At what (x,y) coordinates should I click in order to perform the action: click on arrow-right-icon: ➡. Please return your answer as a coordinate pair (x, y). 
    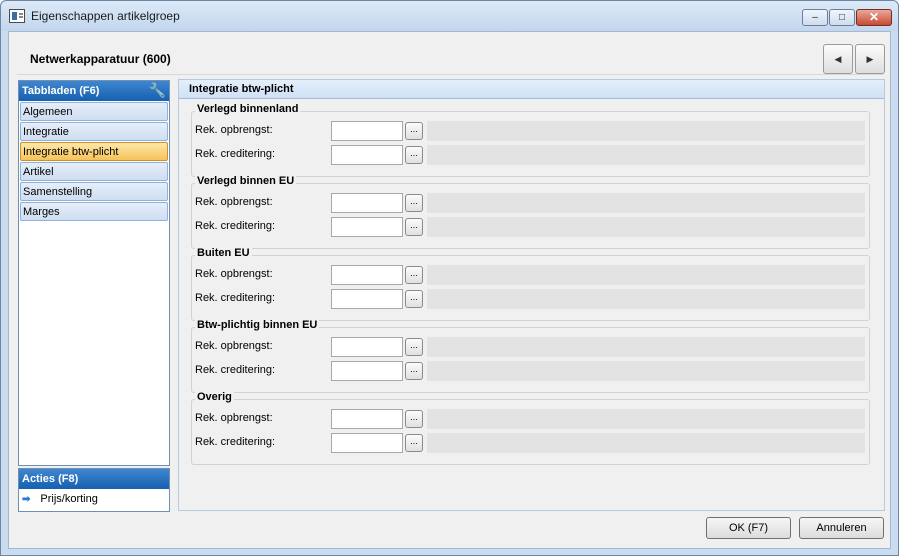
    Looking at the image, I should click on (26, 499).